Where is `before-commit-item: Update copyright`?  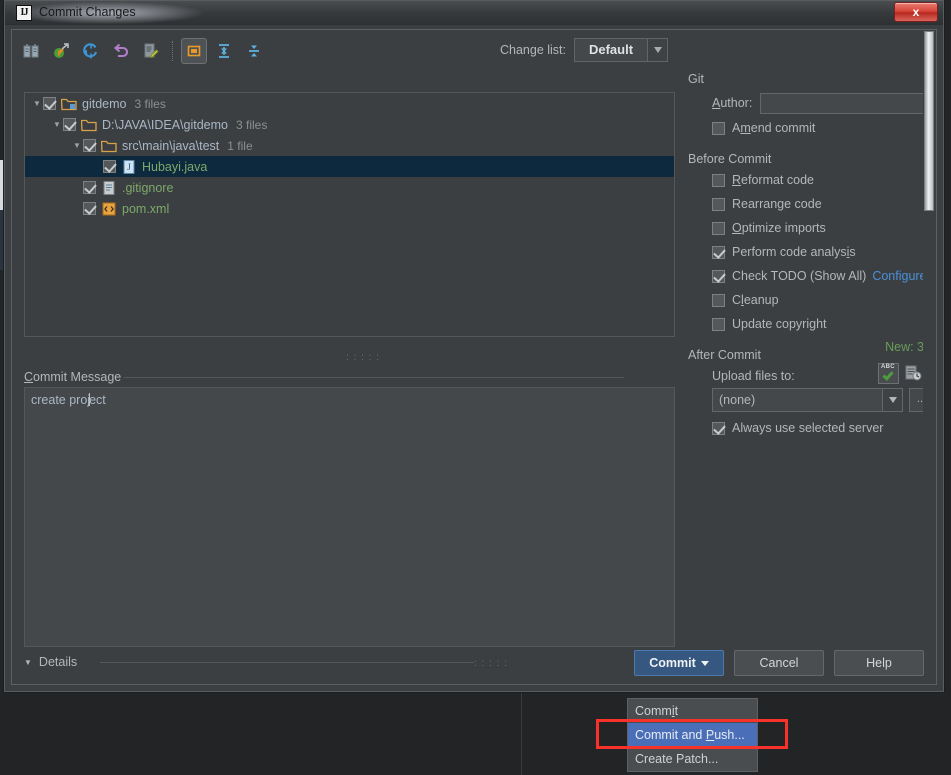
before-commit-item: Update copyright is located at coordinates (811, 324).